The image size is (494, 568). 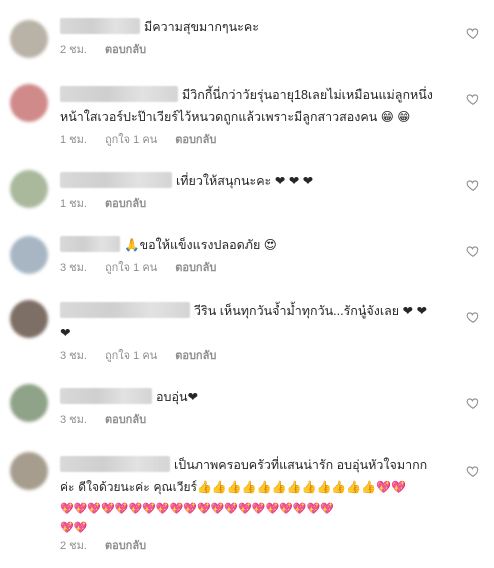 I want to click on comment-meta: 1 ชม. ตอบกลับ, so click(x=257, y=204).